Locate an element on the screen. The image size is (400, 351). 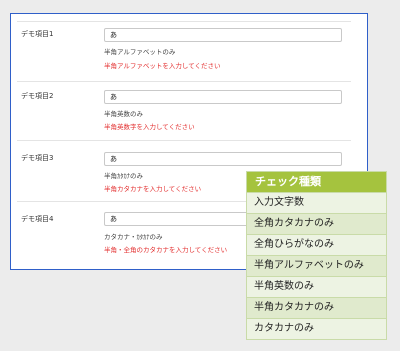
field-hint: 半角ｶﾀｶﾅのみ is located at coordinates (123, 176).